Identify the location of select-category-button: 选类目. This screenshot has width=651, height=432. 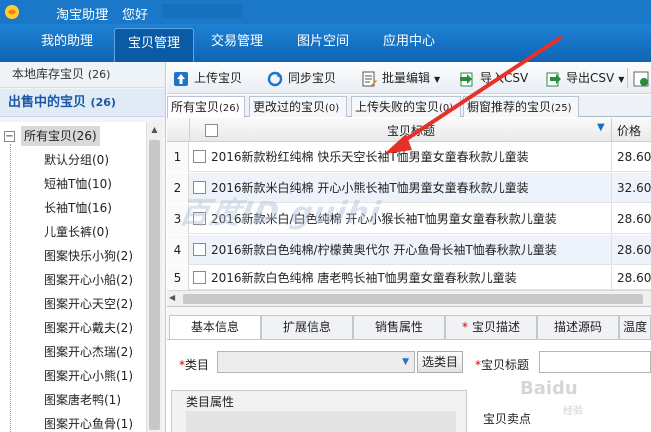
(440, 362).